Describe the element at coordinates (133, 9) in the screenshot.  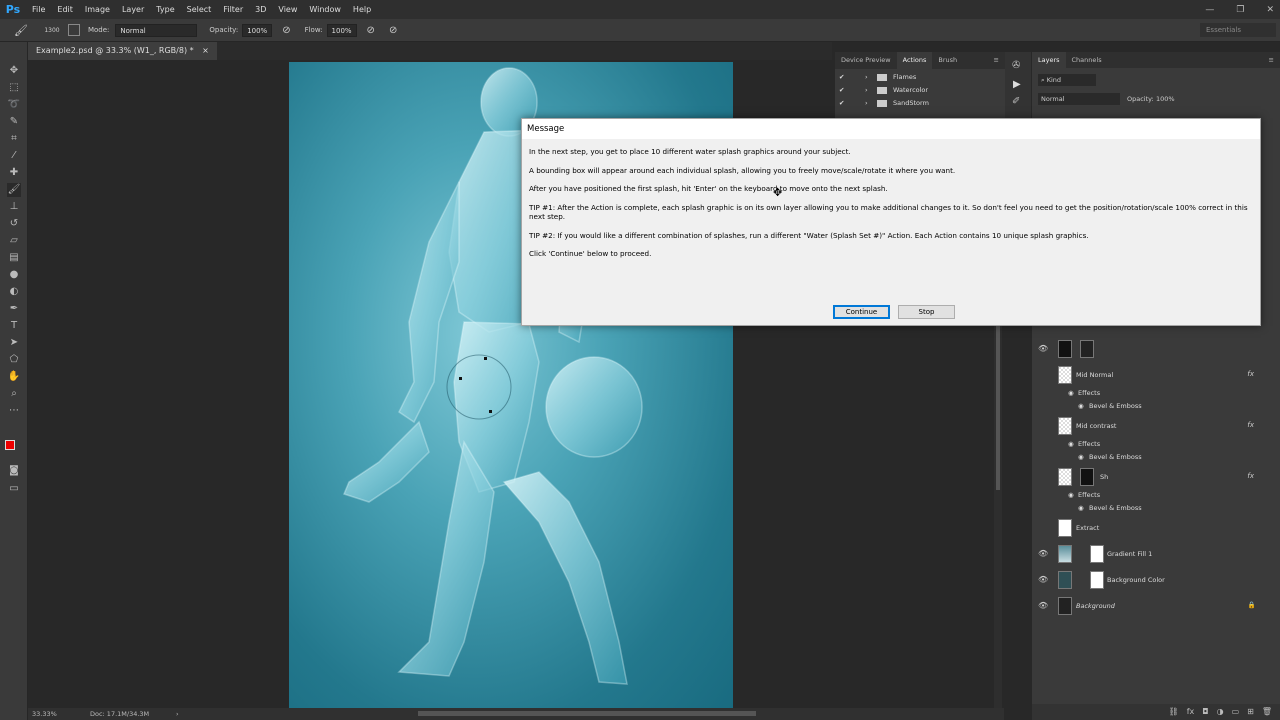
I see `menu-layer: Layer` at that location.